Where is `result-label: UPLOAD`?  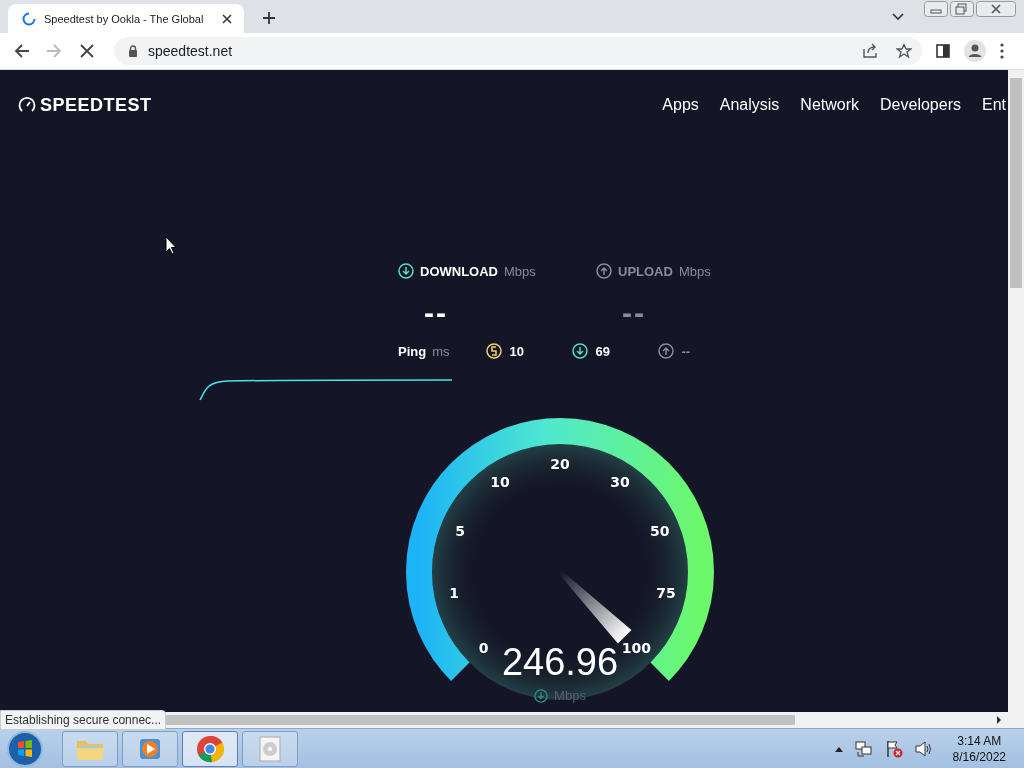
result-label: UPLOAD is located at coordinates (645, 271).